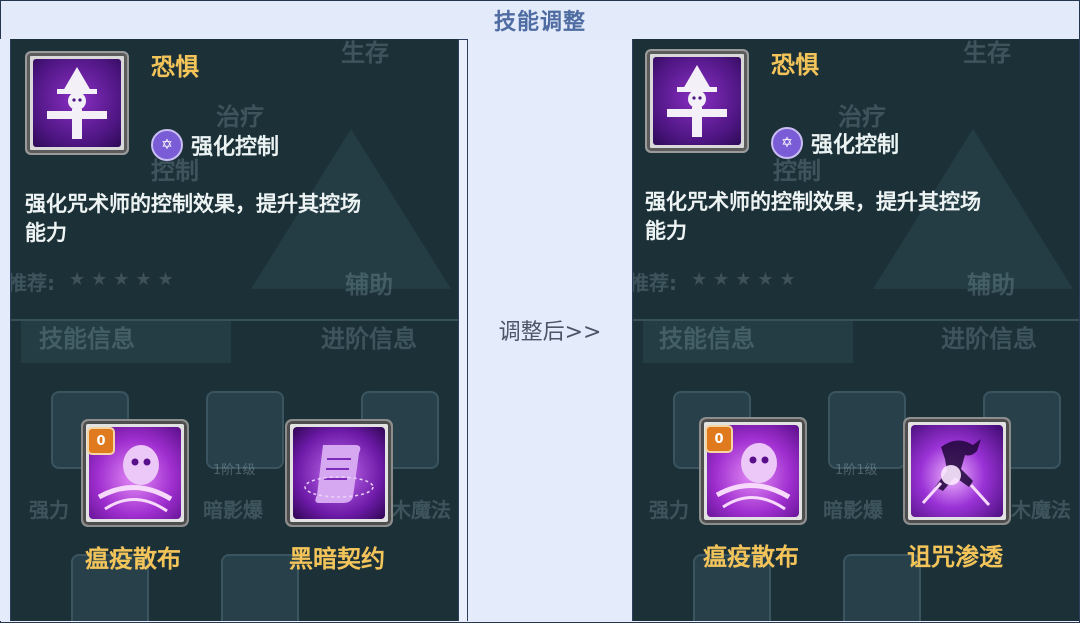  Describe the element at coordinates (955, 557) in the screenshot. I see `subskill-name: 诅咒渗透` at that location.